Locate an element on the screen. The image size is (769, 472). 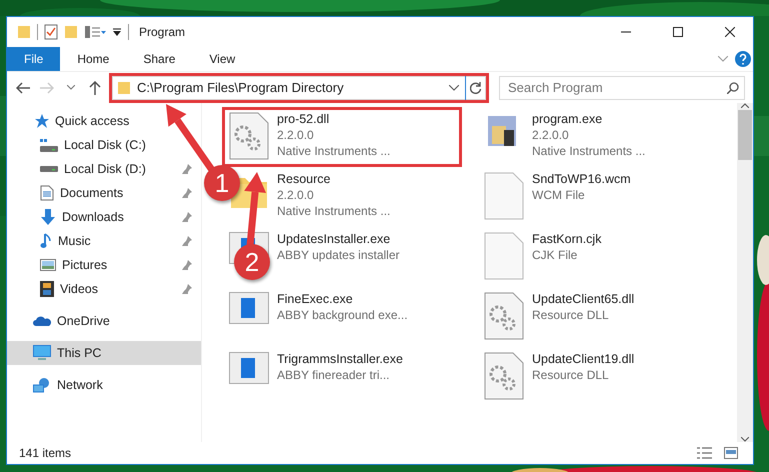
nav-item: Pictures is located at coordinates (104, 265).